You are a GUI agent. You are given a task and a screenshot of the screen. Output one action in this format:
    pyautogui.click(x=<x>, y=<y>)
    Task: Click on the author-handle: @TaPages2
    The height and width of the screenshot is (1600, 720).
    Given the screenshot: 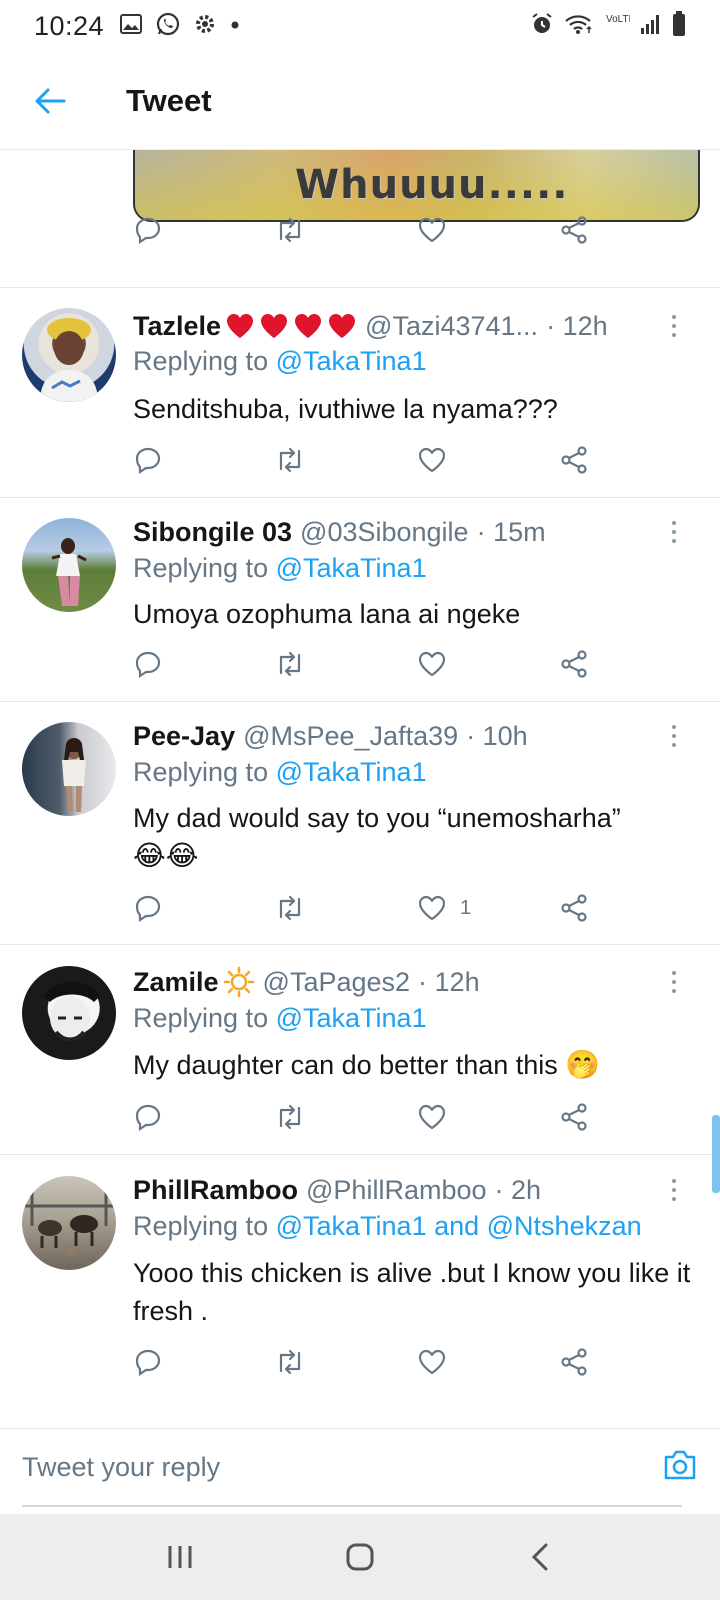 What is the action you would take?
    pyautogui.click(x=337, y=982)
    